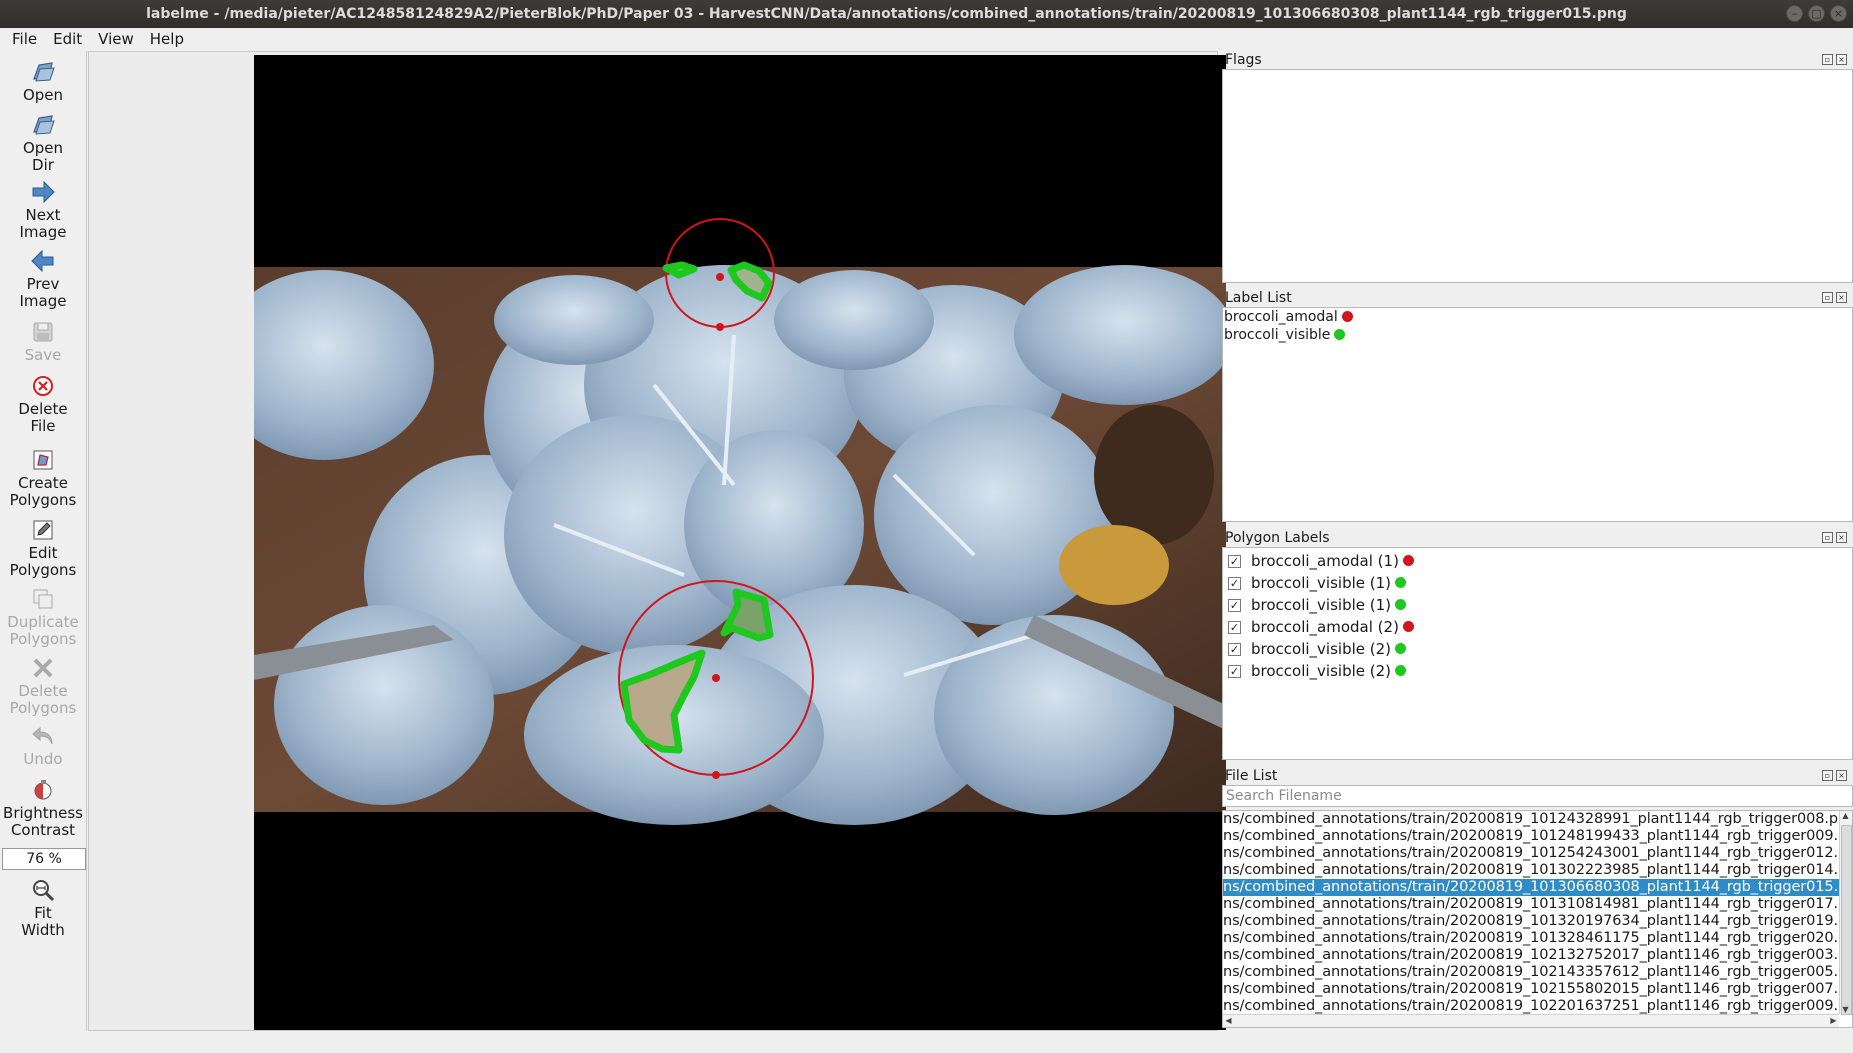 The height and width of the screenshot is (1053, 1853). Describe the element at coordinates (43, 617) in the screenshot. I see `duplicate-polygons-button: Duplicate Polygons` at that location.